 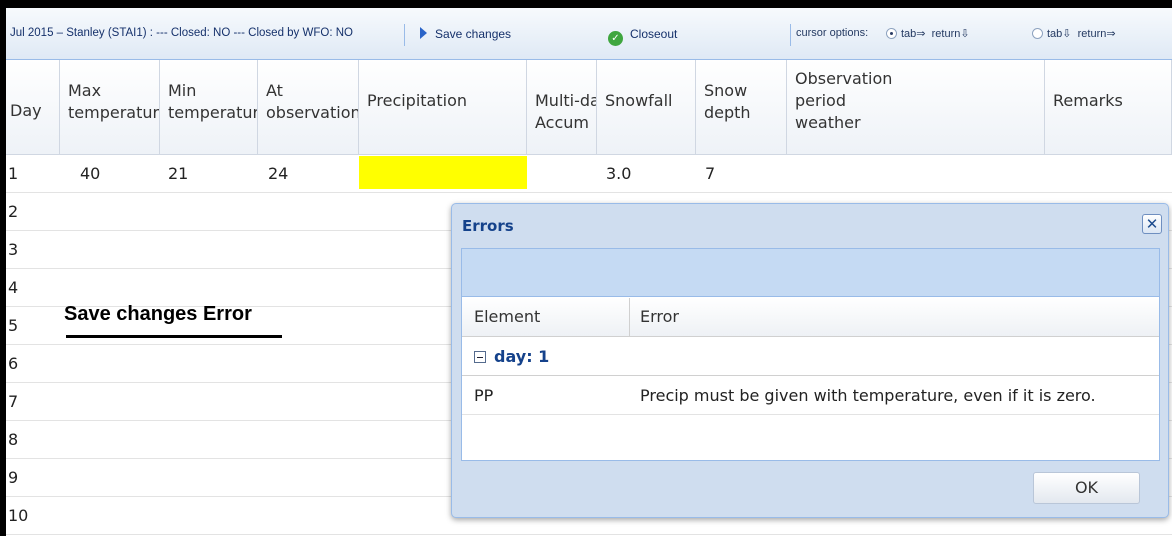 What do you see at coordinates (13, 287) in the screenshot?
I see `cell-day: 4` at bounding box center [13, 287].